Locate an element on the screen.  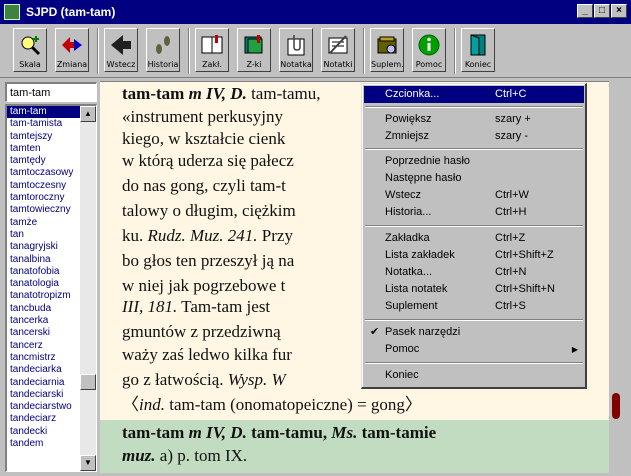
list-item: tamten is located at coordinates (44, 149).